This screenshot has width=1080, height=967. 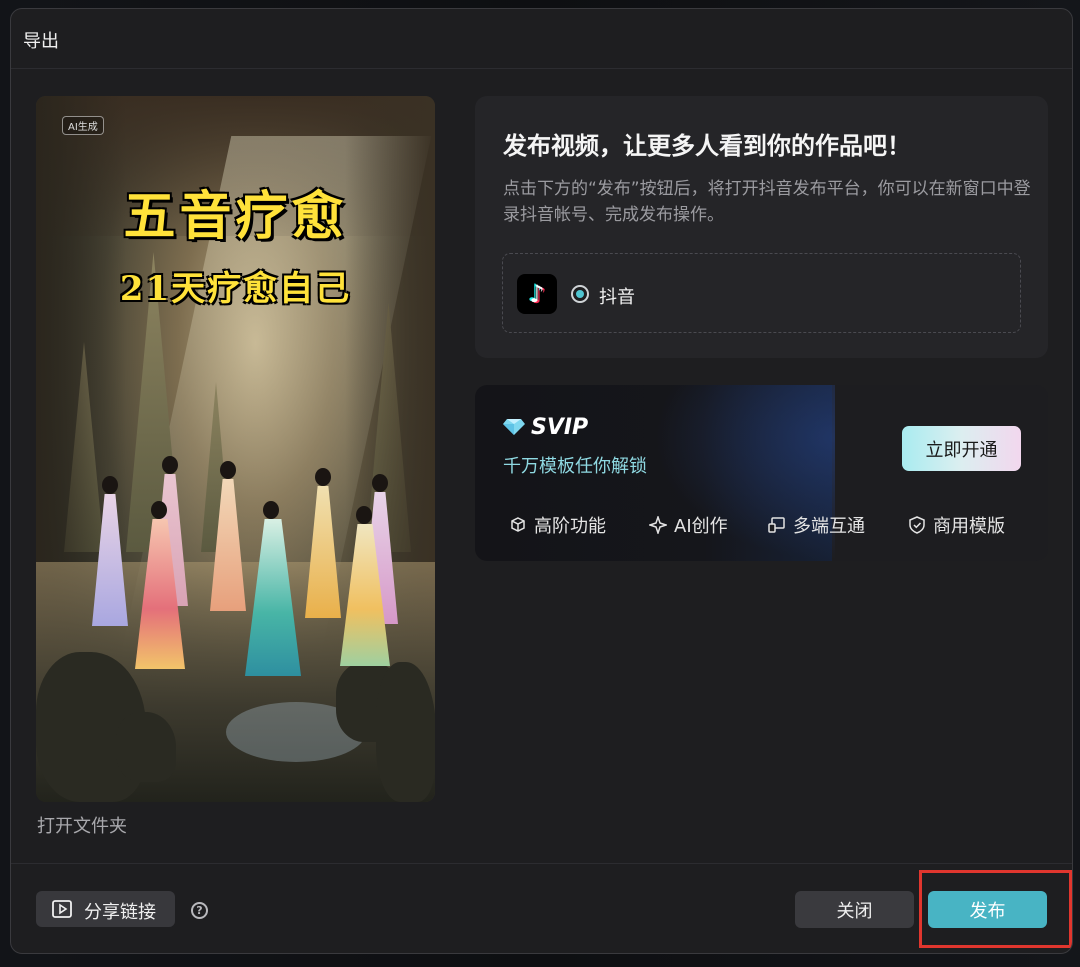 What do you see at coordinates (917, 525) in the screenshot?
I see `shield-check-icon` at bounding box center [917, 525].